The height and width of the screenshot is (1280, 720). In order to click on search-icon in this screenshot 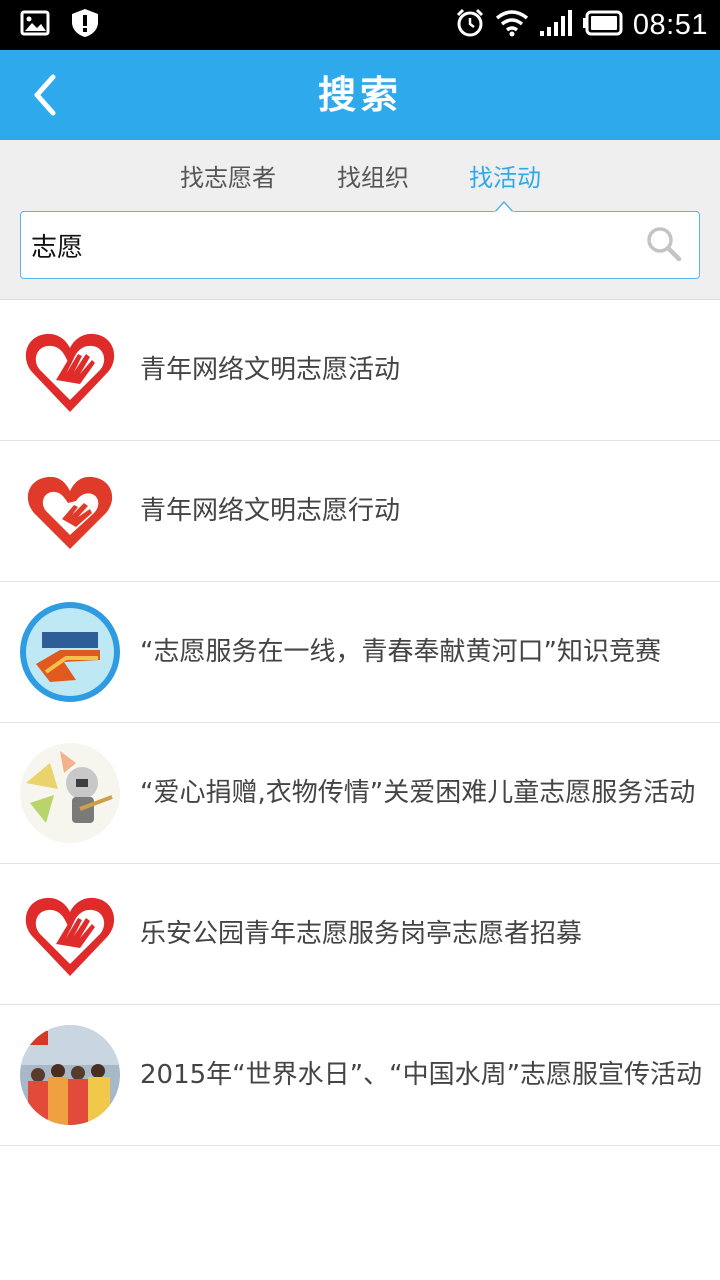, I will do `click(664, 244)`.